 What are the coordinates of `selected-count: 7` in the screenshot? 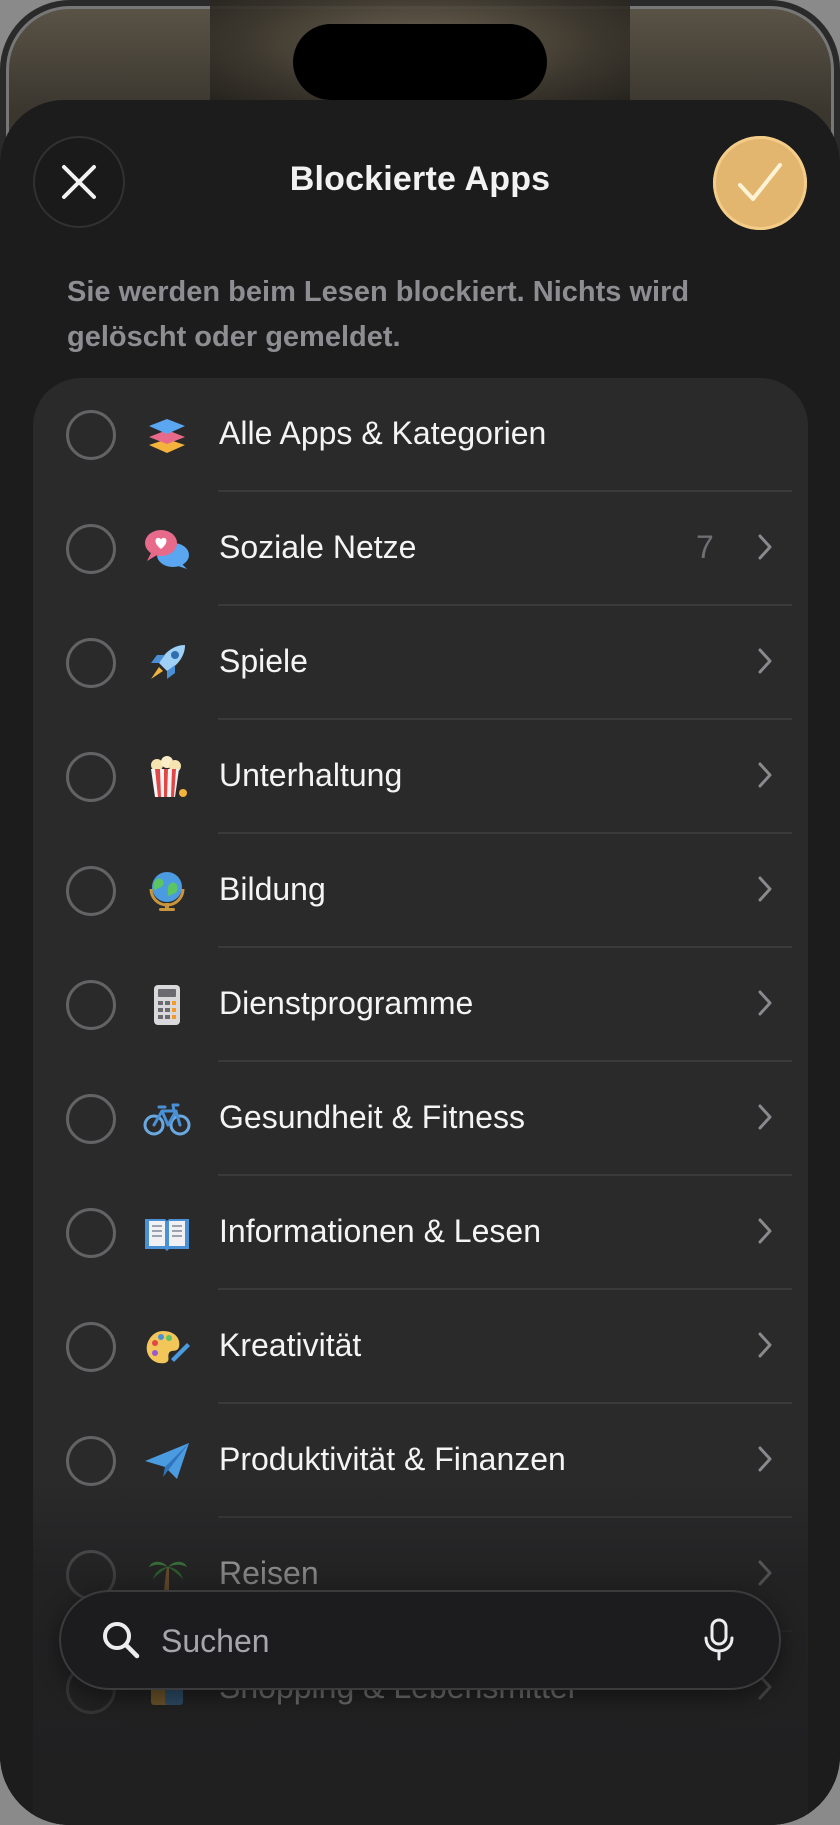 It's located at (705, 547).